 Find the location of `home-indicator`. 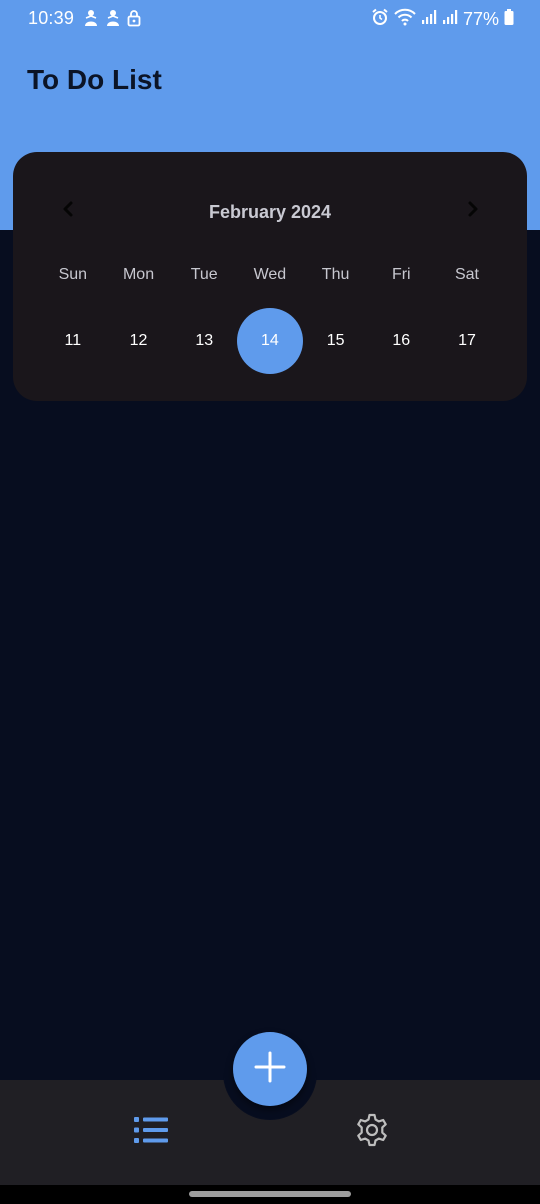

home-indicator is located at coordinates (270, 1194).